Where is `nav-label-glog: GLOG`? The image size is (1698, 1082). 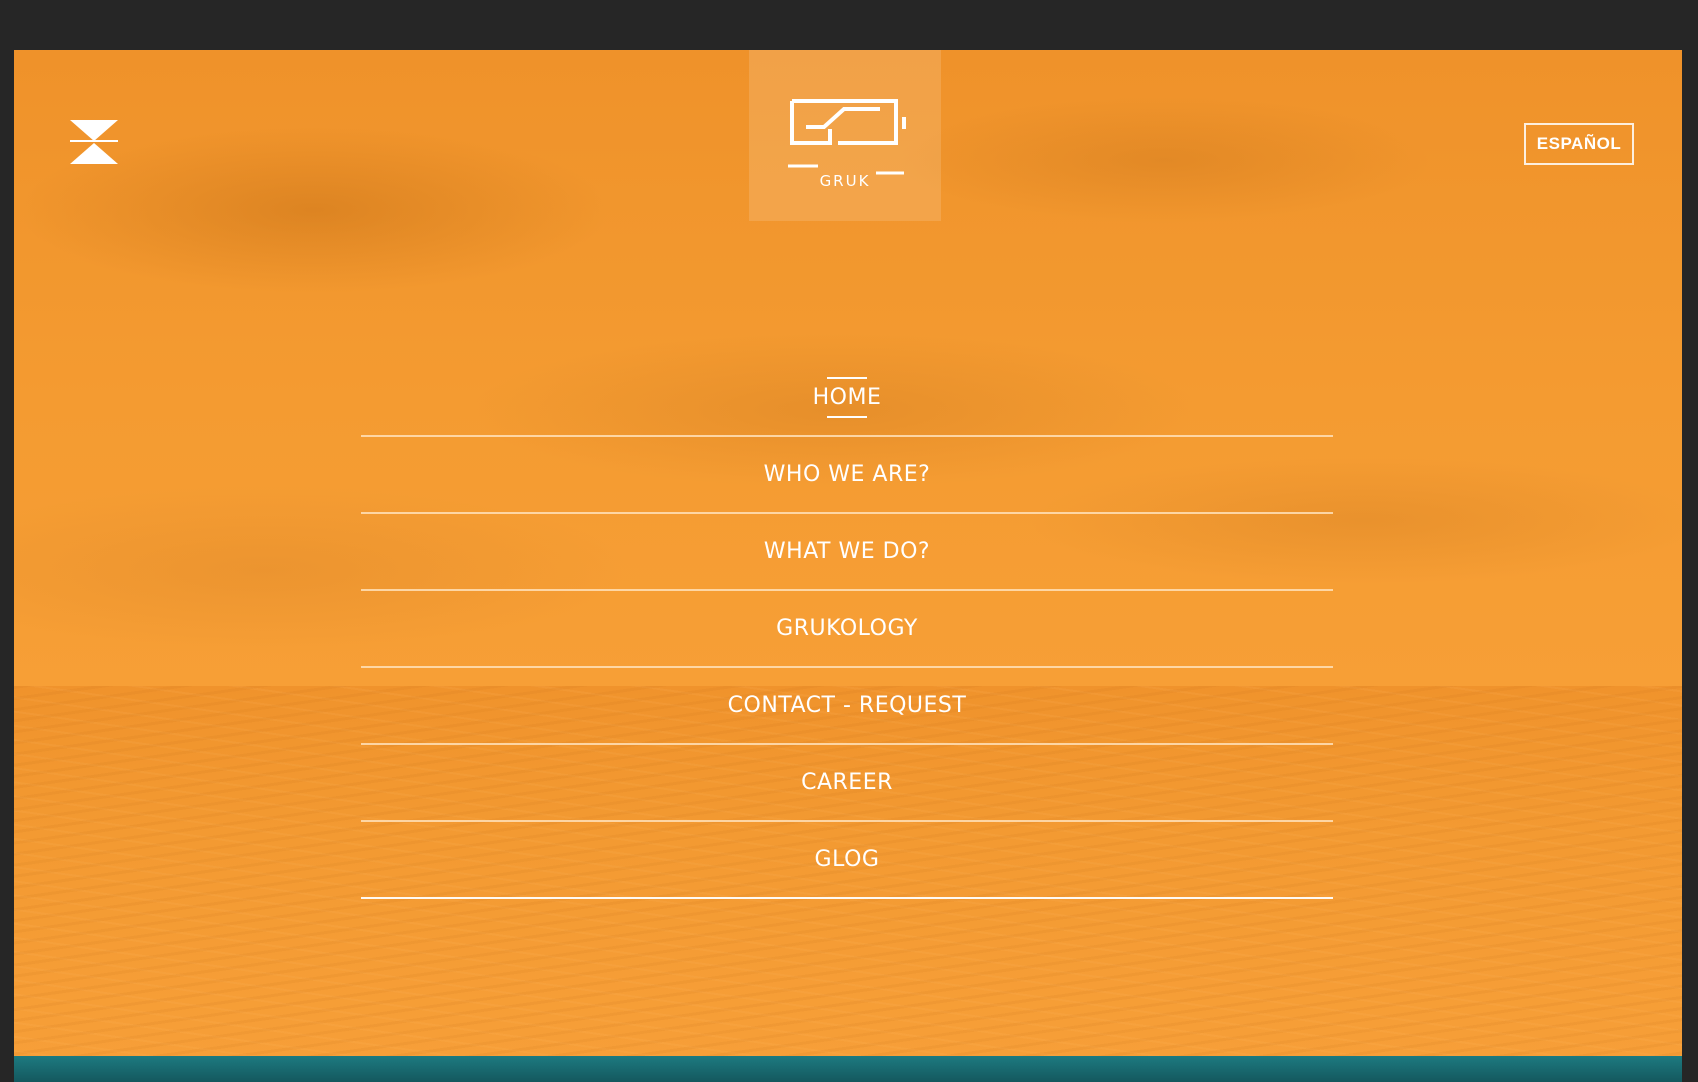 nav-label-glog: GLOG is located at coordinates (847, 859).